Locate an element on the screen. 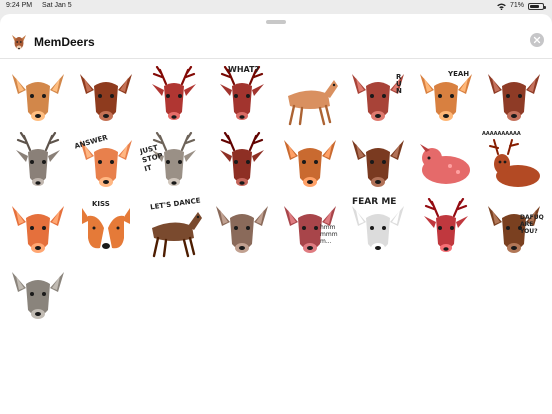 Image resolution: width=552 pixels, height=414 pixels. sticker-11: JUST STOP IT is located at coordinates (173, 163).